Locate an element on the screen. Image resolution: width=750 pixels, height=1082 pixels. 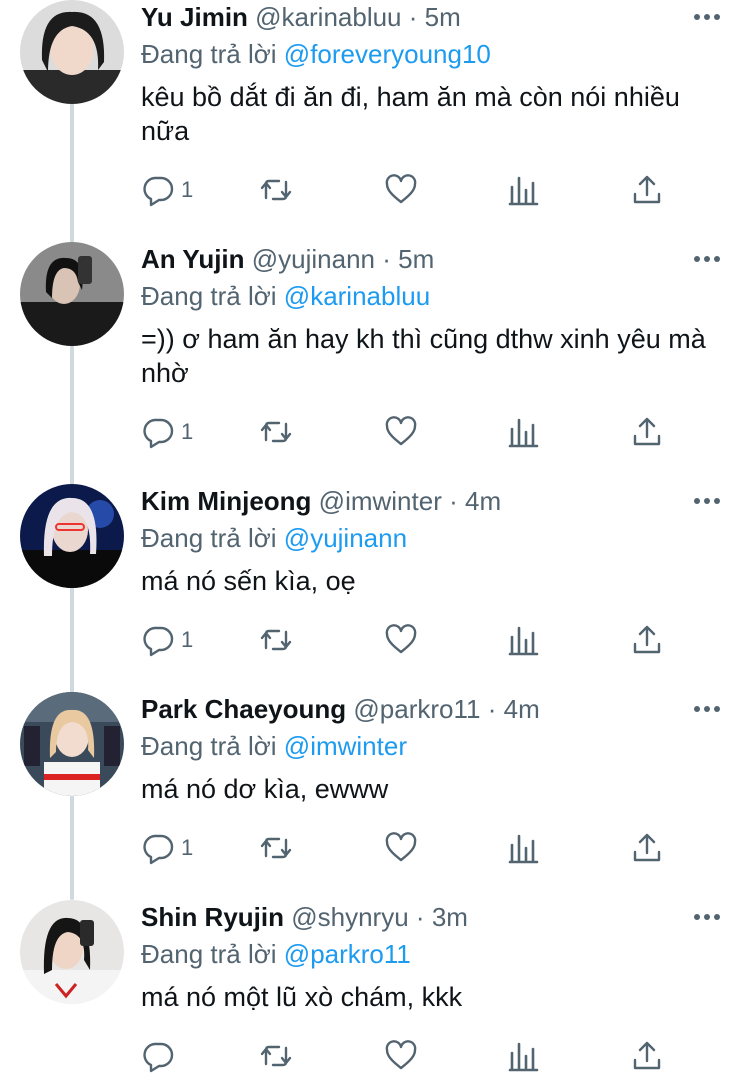
display-name: An Yujin is located at coordinates (193, 259).